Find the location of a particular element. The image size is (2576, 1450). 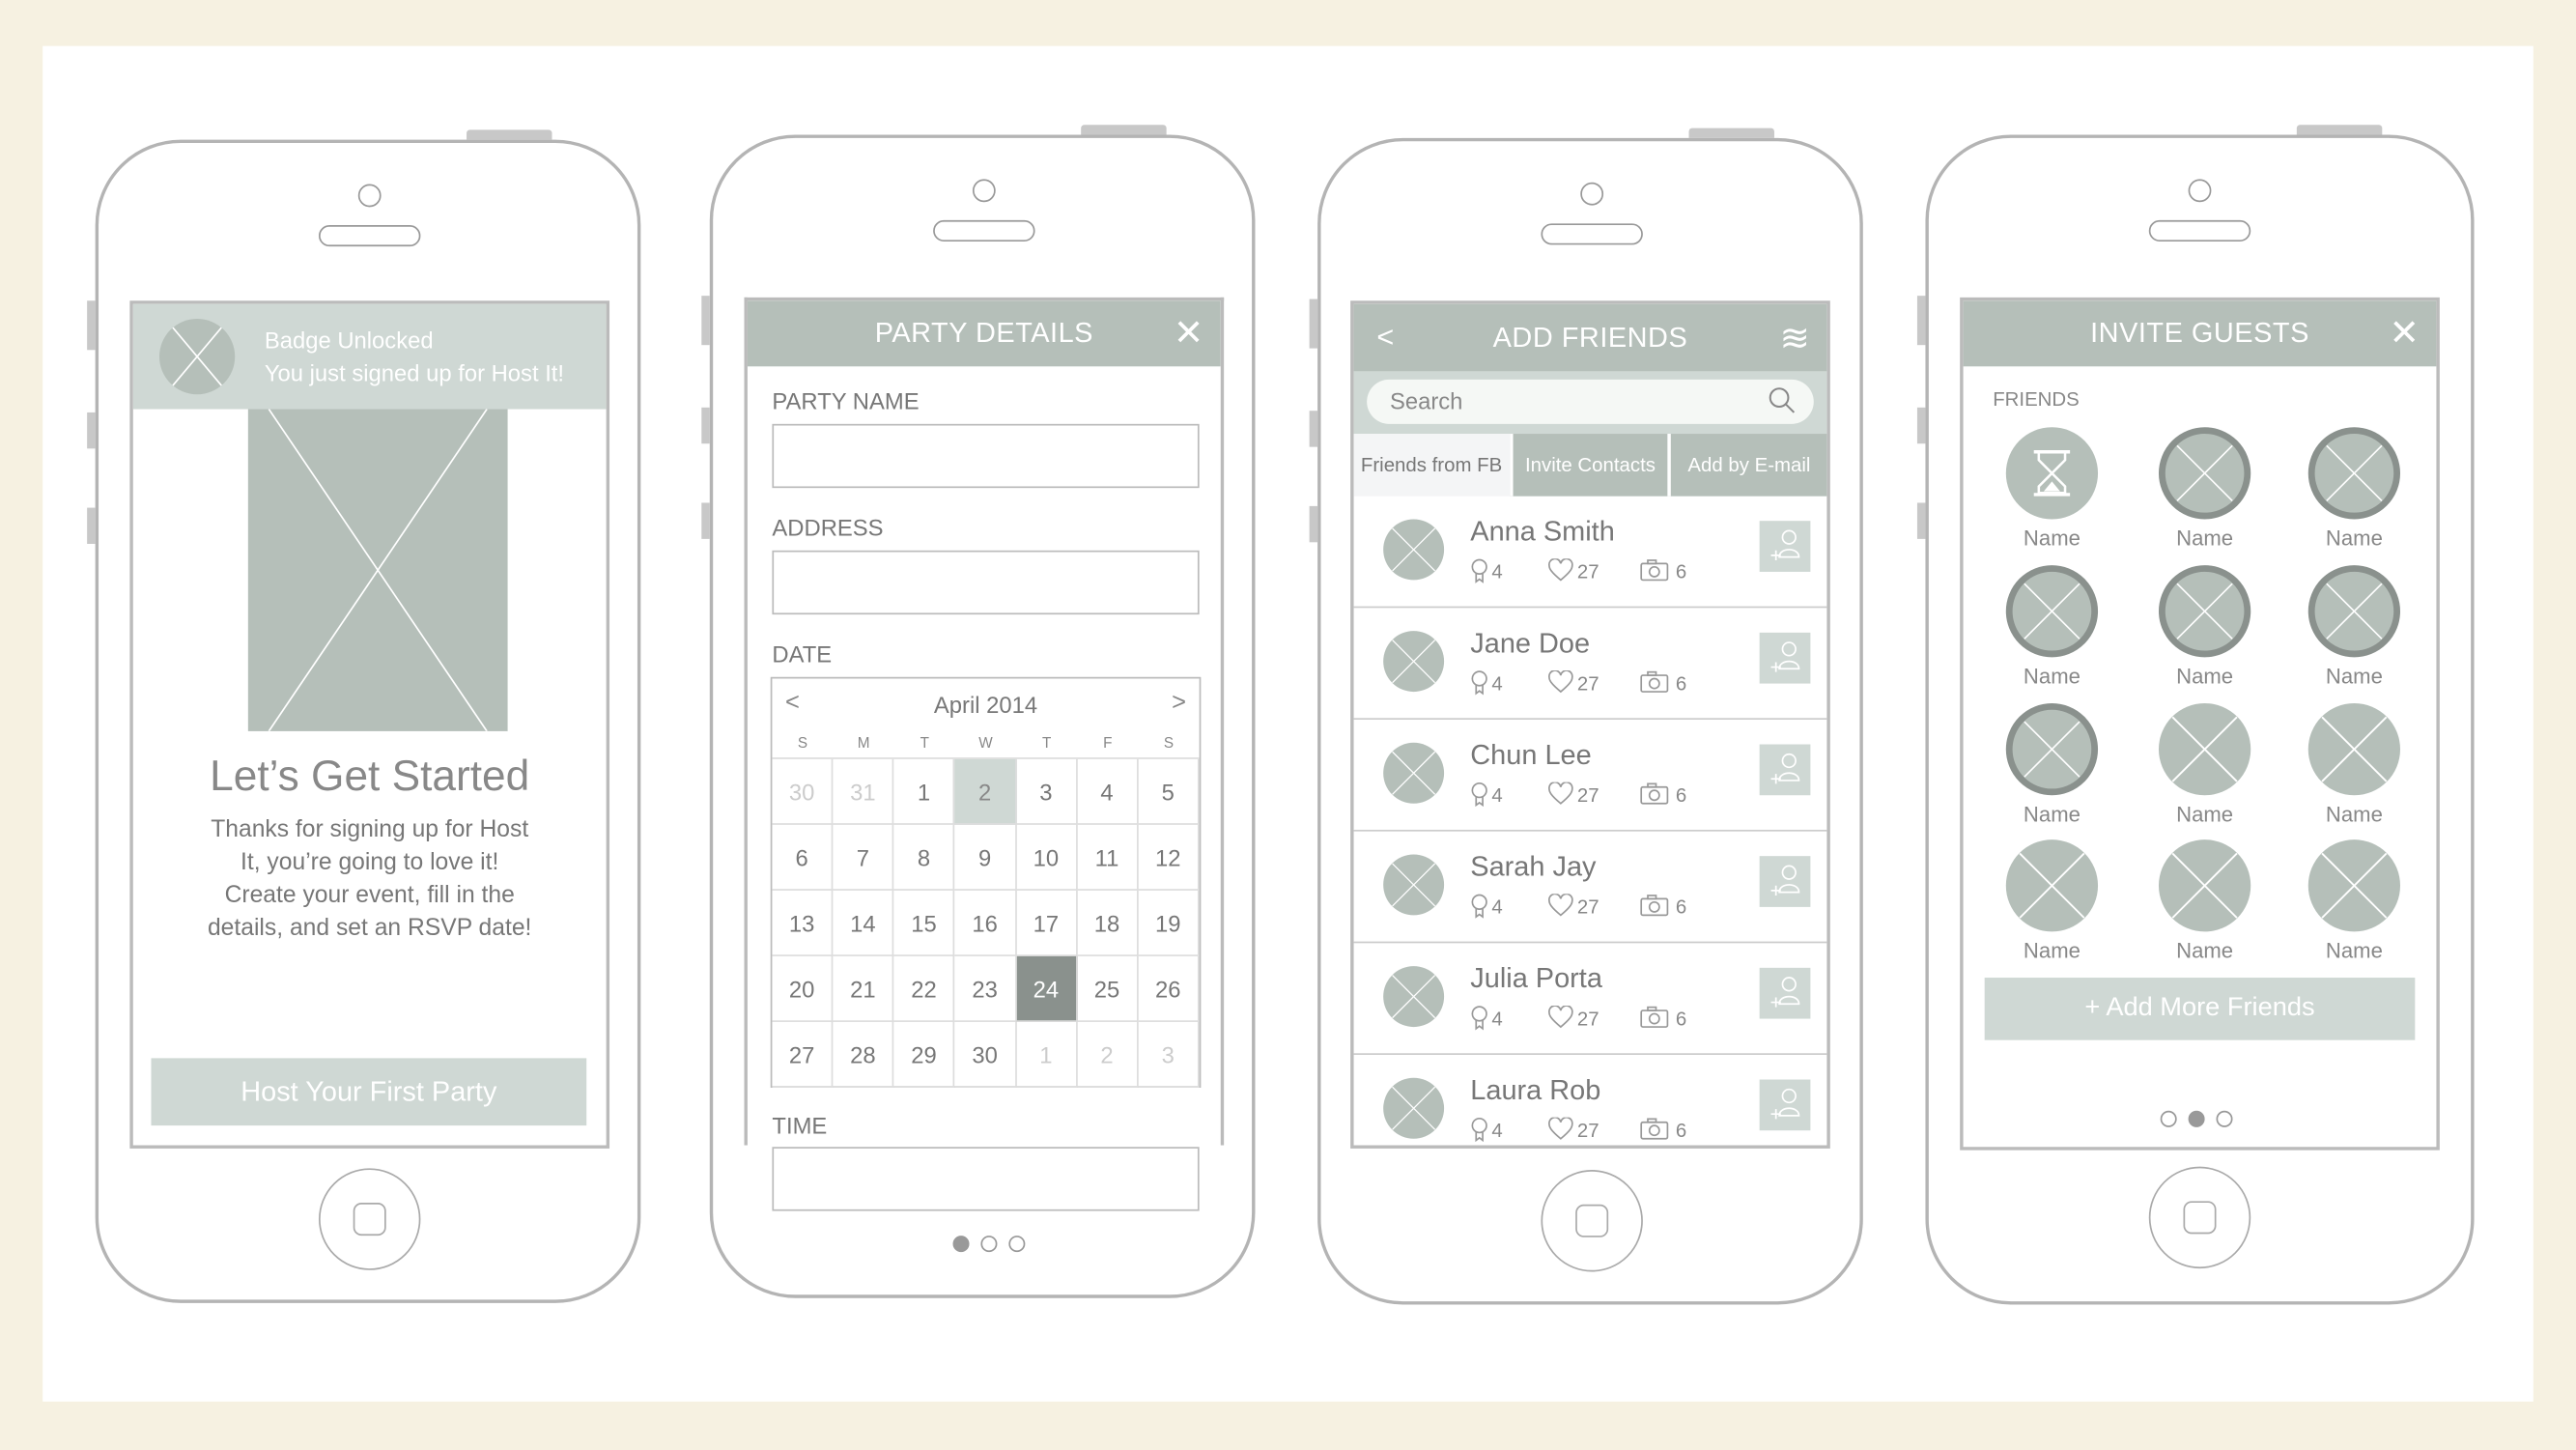

calendar-day: 23 is located at coordinates (985, 989).